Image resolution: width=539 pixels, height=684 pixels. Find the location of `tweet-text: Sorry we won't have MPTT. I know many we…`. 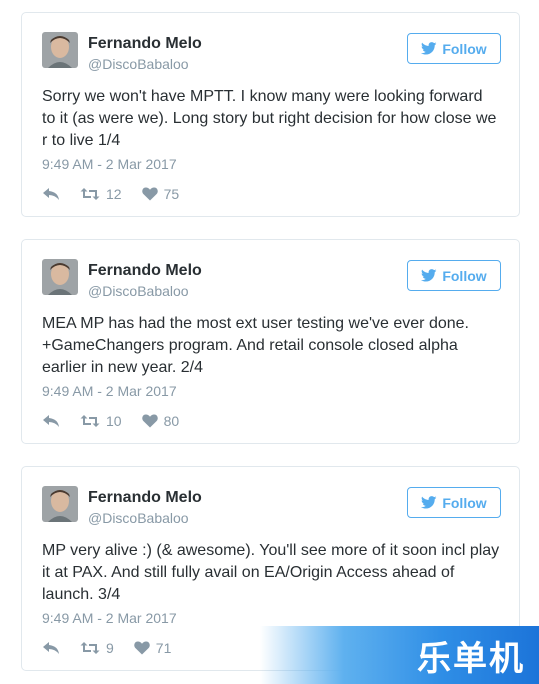

tweet-text: Sorry we won't have MPTT. I know many we… is located at coordinates (269, 118).